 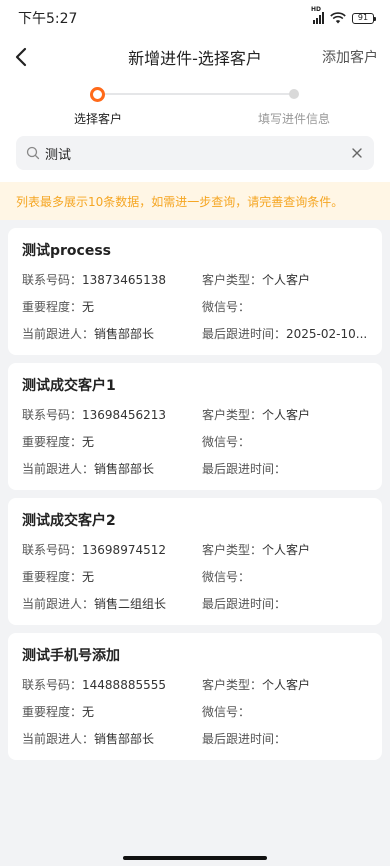 I want to click on chevron-left-icon, so click(x=21, y=57).